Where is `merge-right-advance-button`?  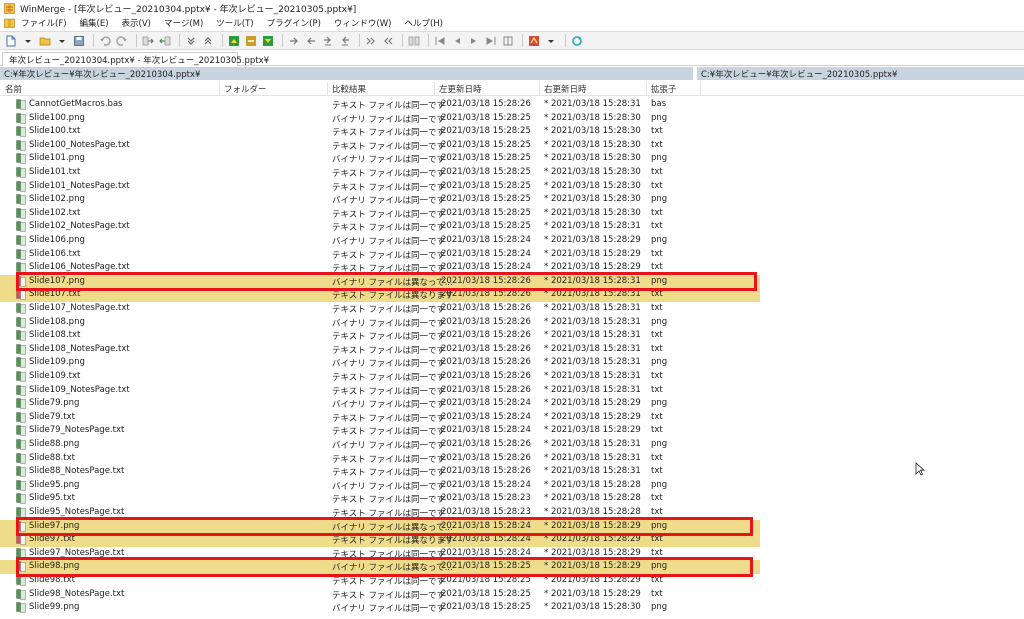
merge-right-advance-button is located at coordinates (328, 40).